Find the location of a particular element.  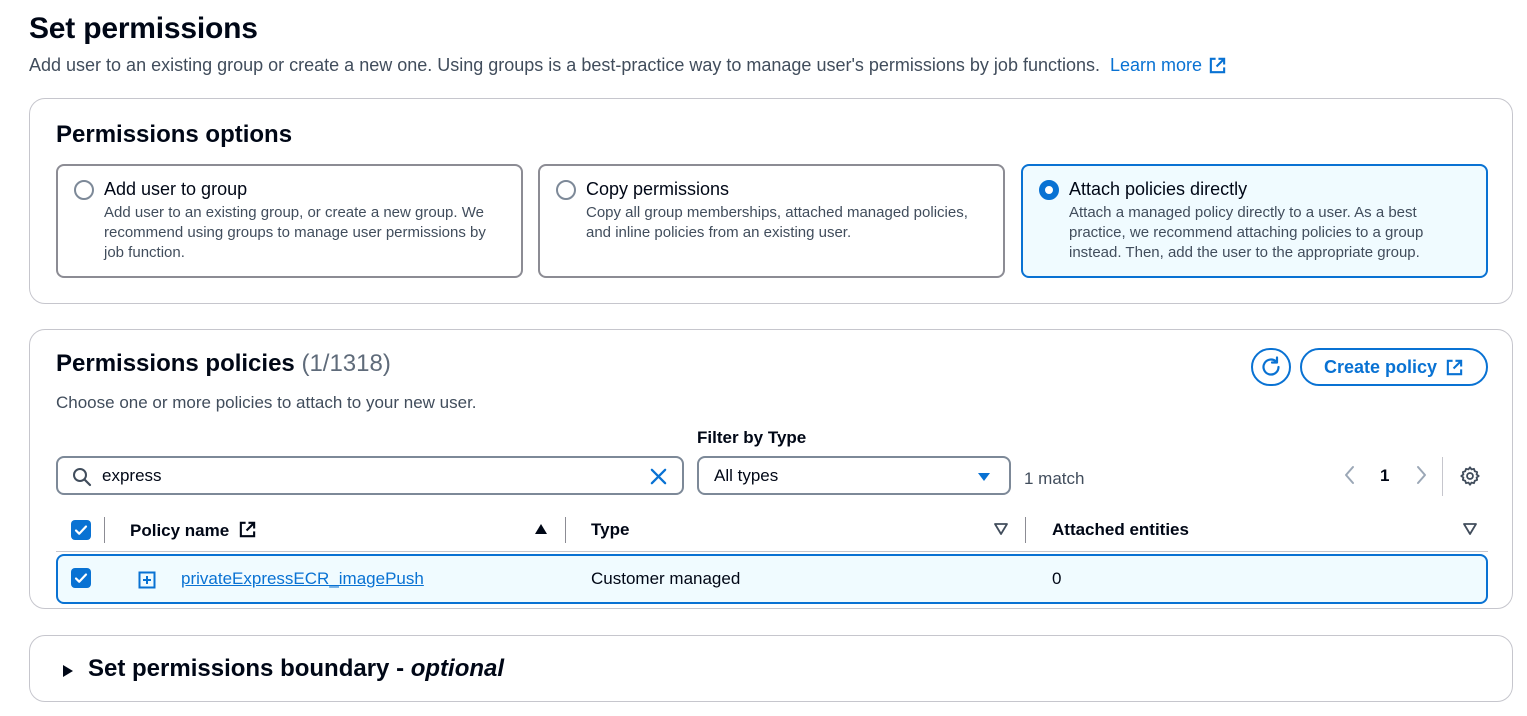

refresh-button is located at coordinates (1271, 367).